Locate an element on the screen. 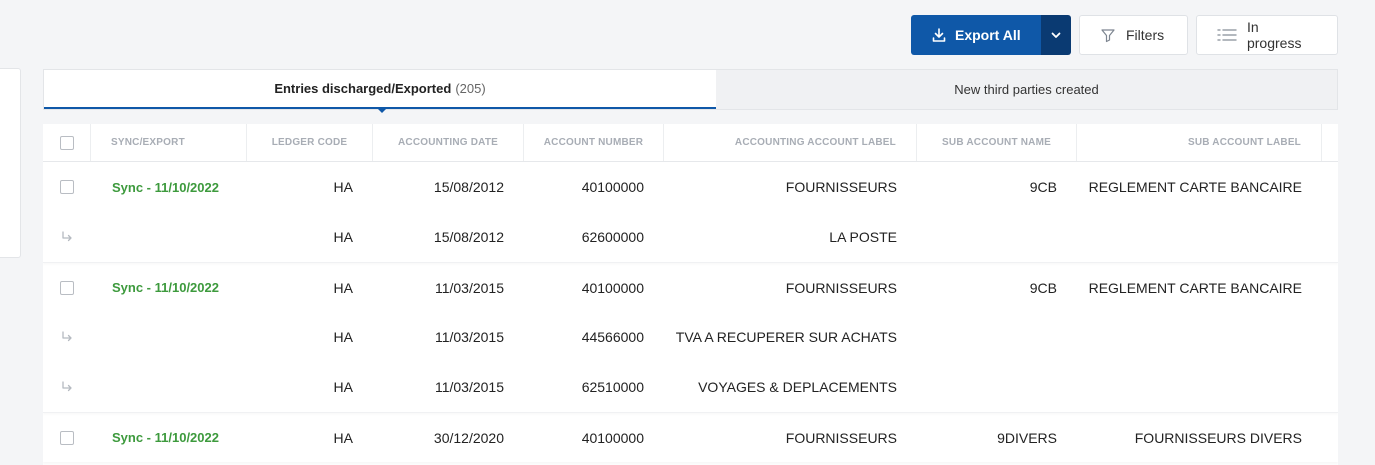  header-sub-account-label: Sub account label is located at coordinates (1199, 142).